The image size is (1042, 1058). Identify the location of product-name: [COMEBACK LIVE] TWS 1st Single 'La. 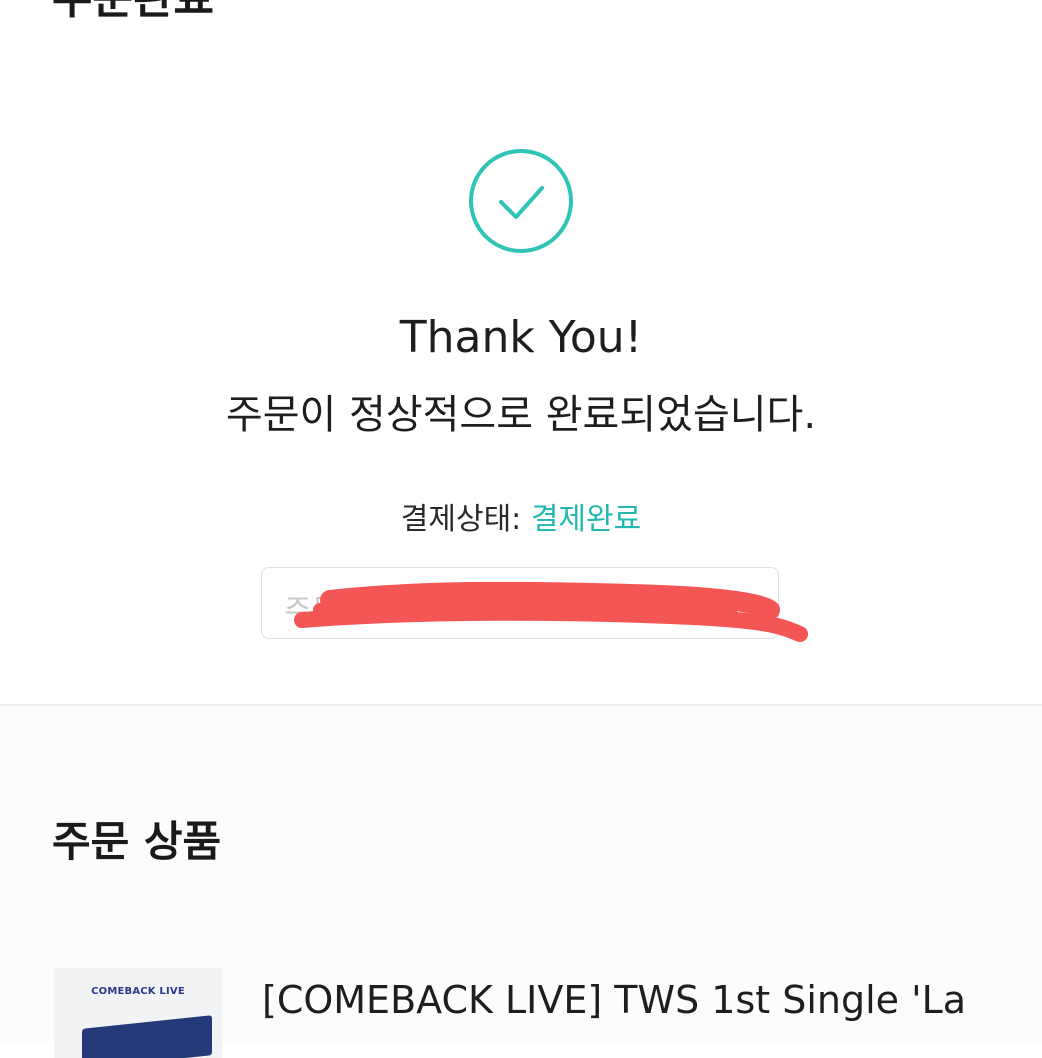
(614, 1000).